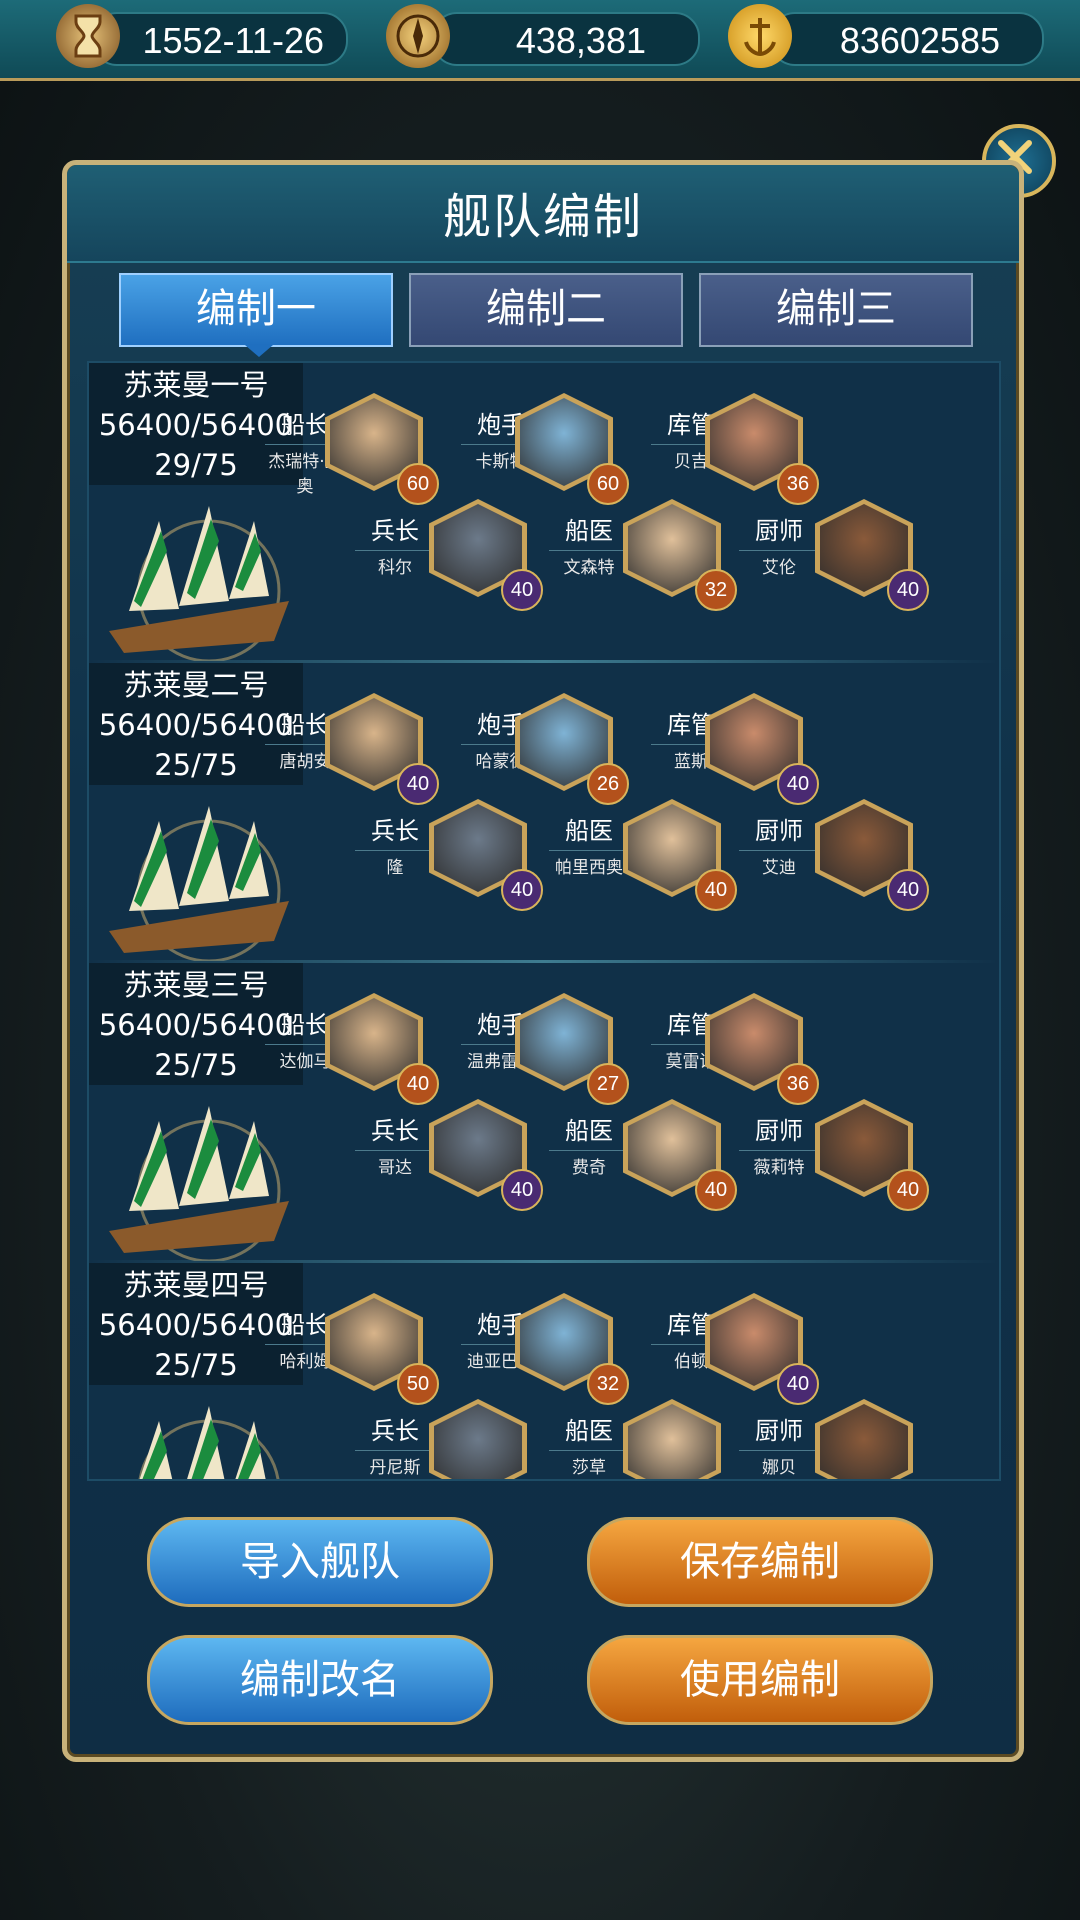 This screenshot has width=1080, height=1920. I want to click on ship-name: 苏莱曼二号, so click(196, 685).